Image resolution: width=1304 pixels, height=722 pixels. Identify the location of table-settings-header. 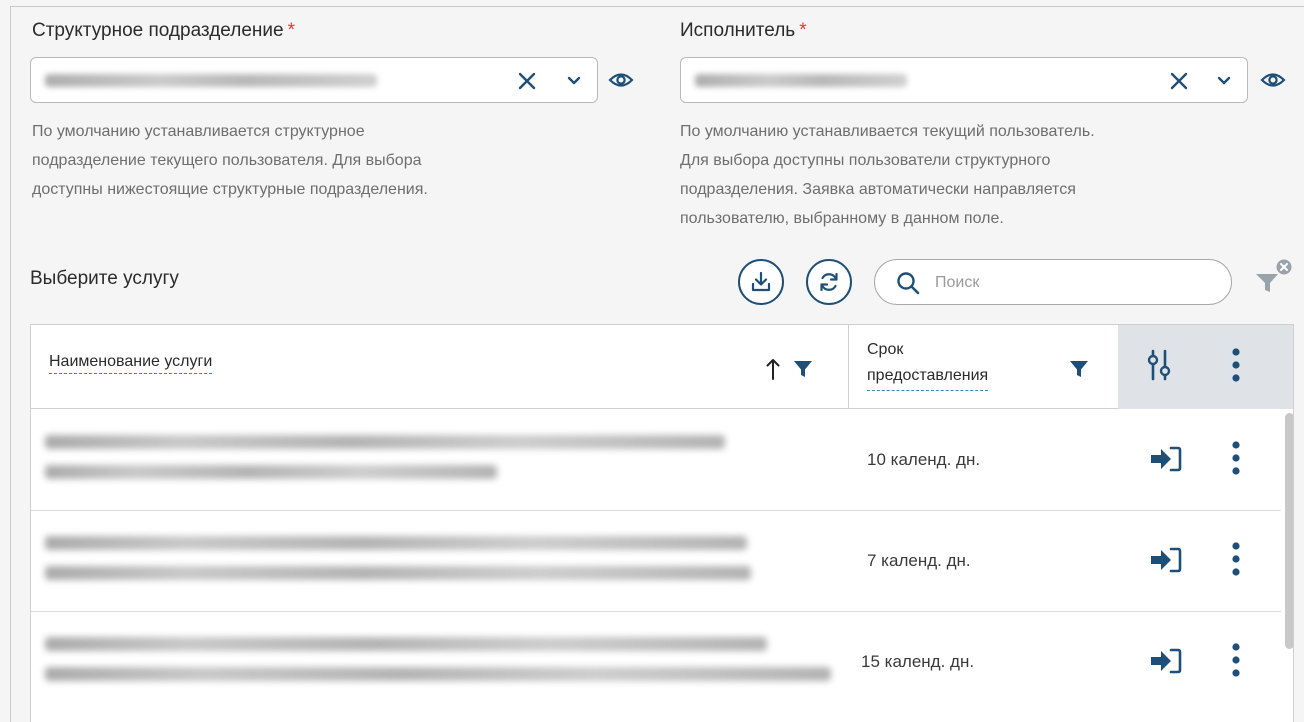
(1205, 367).